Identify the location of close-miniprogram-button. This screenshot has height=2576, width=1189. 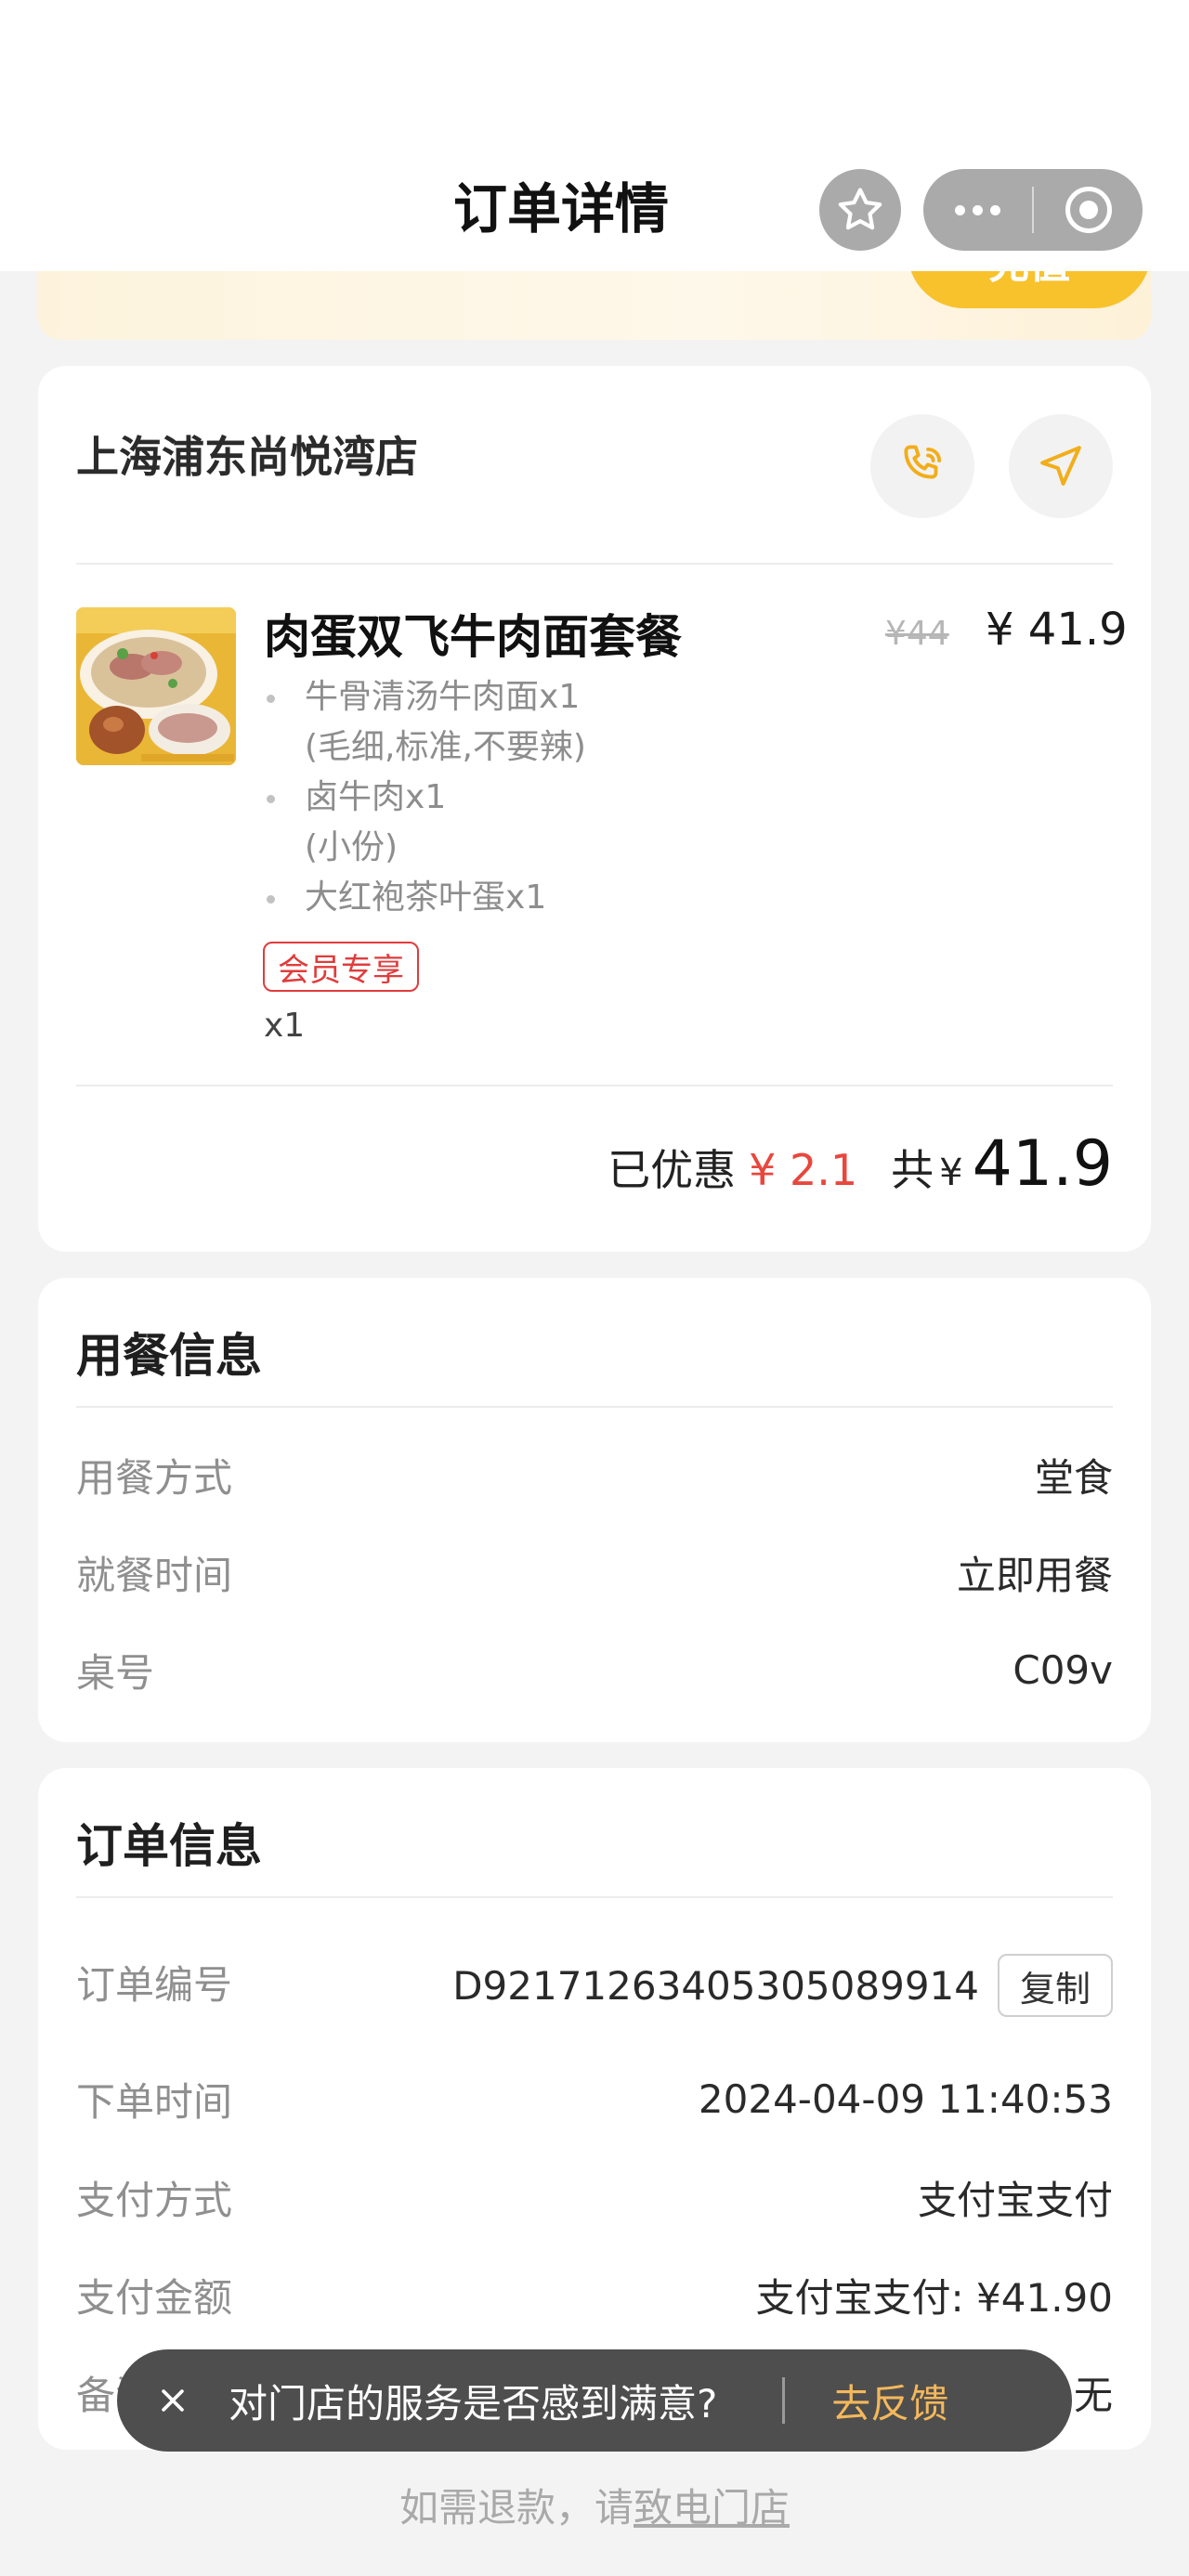
(1089, 210).